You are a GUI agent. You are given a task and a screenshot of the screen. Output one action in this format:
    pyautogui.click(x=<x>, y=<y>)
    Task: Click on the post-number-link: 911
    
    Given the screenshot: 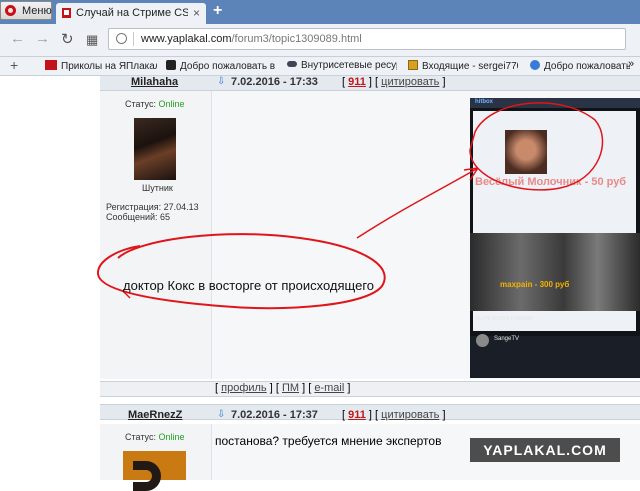 What is the action you would take?
    pyautogui.click(x=357, y=415)
    